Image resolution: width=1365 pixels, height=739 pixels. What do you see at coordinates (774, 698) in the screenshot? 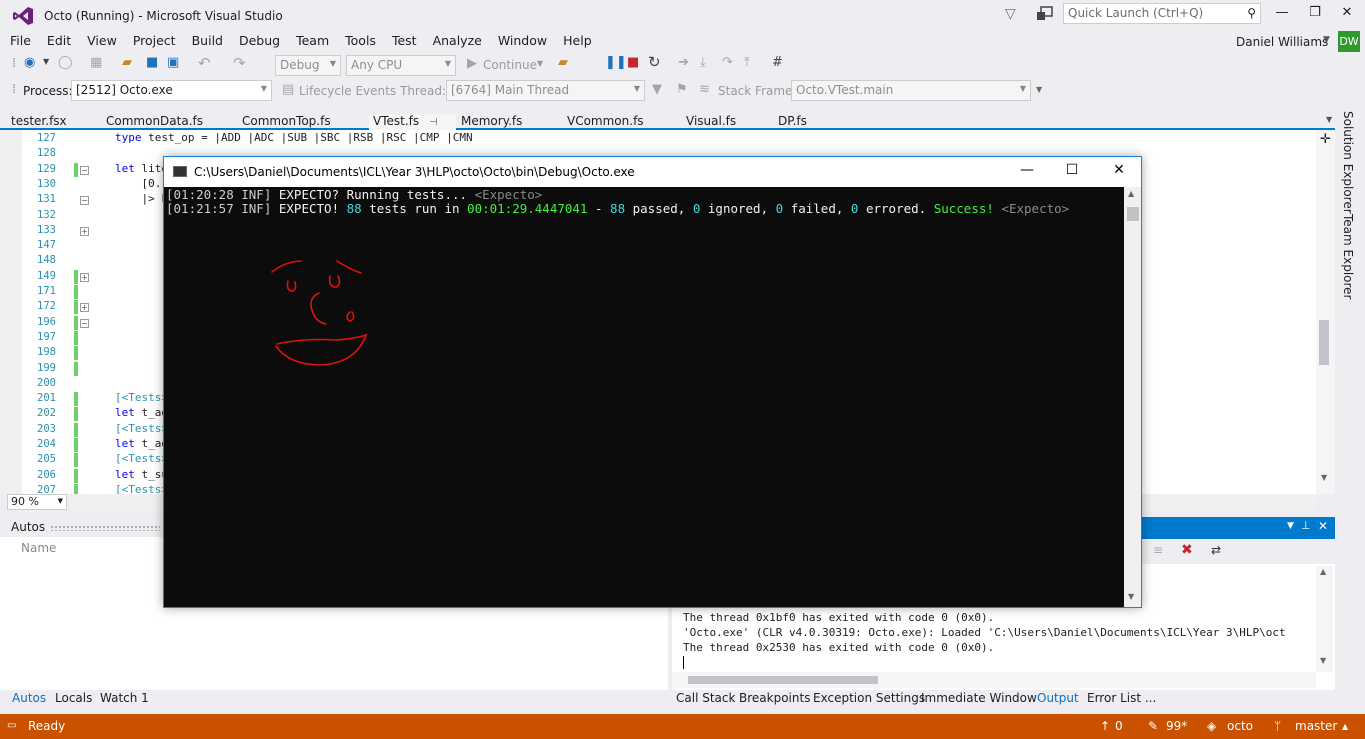
I see `tab-breakpoints: Breakpoints` at bounding box center [774, 698].